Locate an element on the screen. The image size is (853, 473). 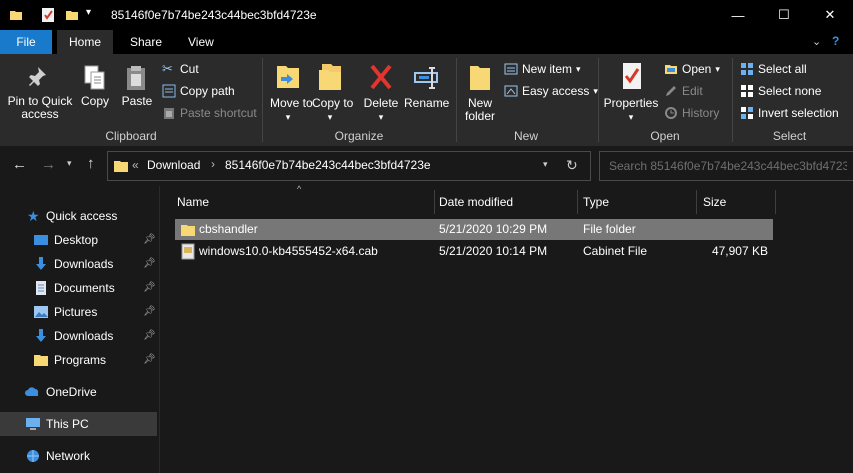
invert-selection-label: Invert selection is located at coordinates (798, 113).